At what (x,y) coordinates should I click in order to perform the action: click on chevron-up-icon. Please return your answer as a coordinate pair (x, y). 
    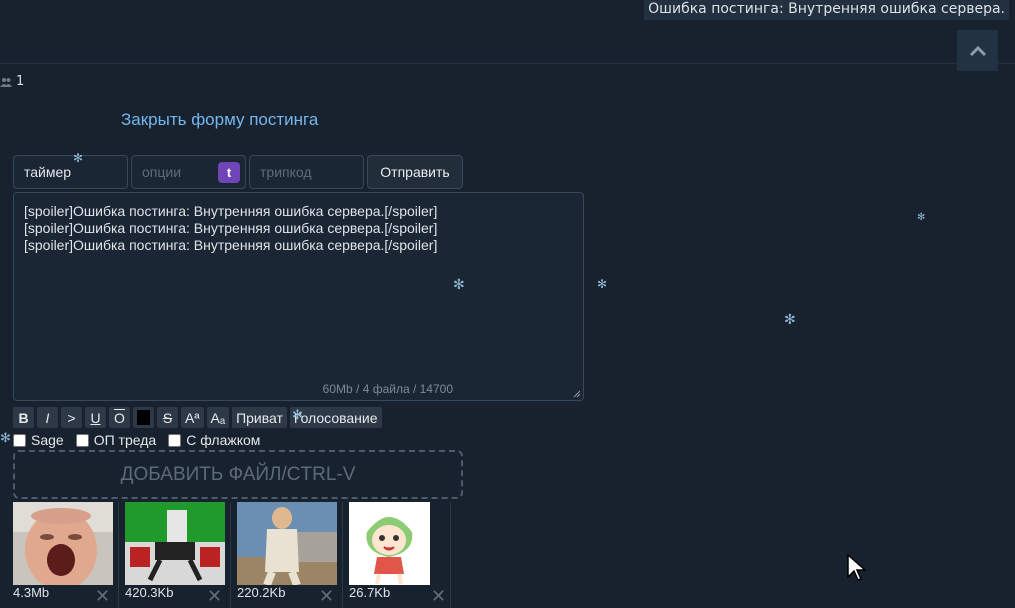
    Looking at the image, I should click on (977, 50).